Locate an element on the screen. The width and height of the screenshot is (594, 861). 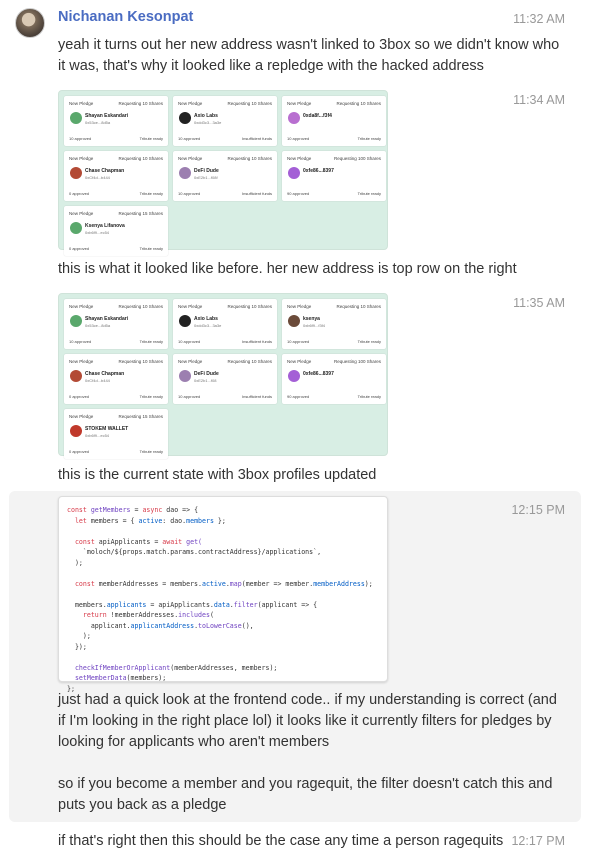
timestamp: 11:35 AM is located at coordinates (539, 303).